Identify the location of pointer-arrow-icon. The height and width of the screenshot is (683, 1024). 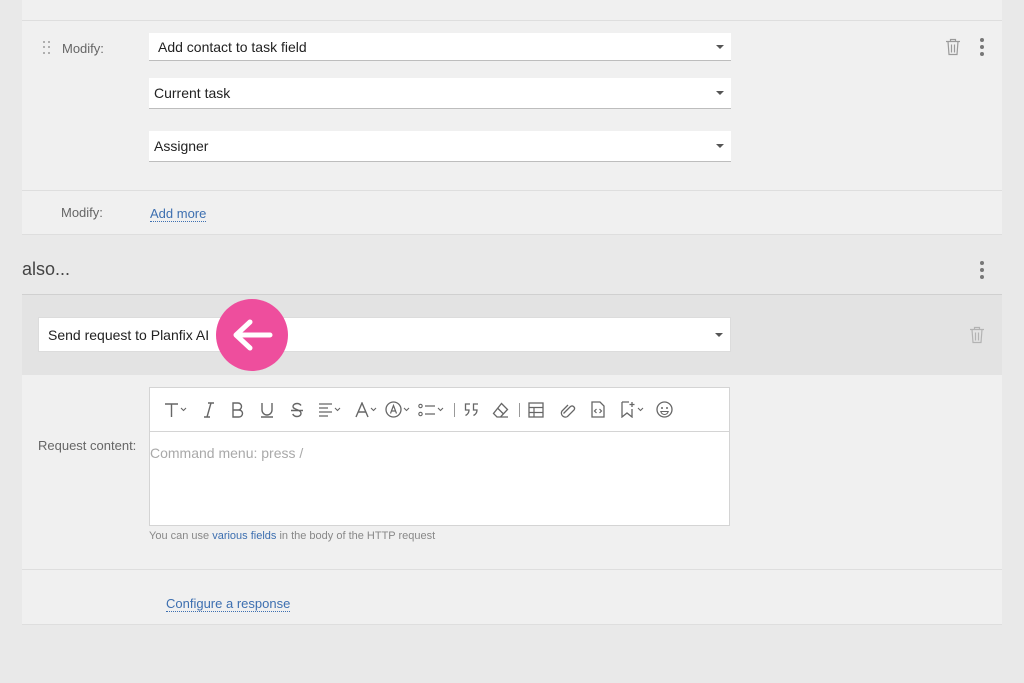
(252, 335).